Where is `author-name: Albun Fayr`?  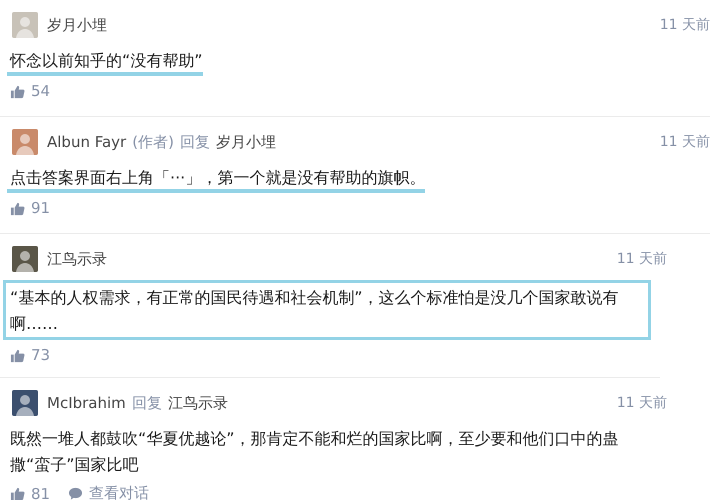 author-name: Albun Fayr is located at coordinates (86, 142).